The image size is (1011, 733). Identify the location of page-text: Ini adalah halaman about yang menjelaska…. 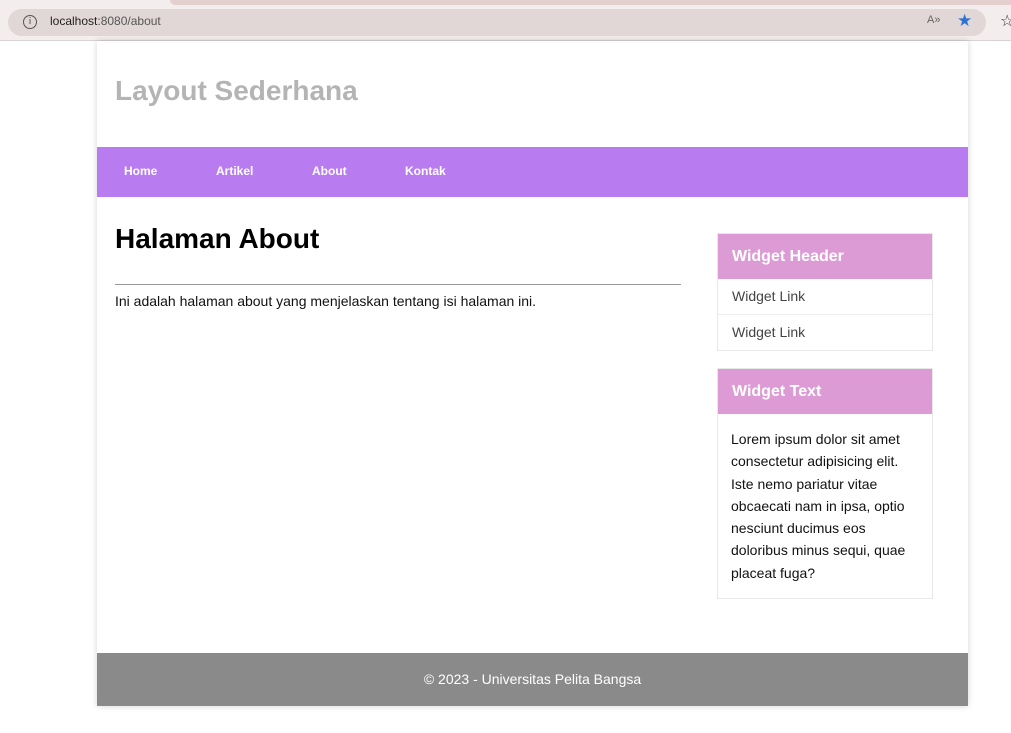
(326, 301).